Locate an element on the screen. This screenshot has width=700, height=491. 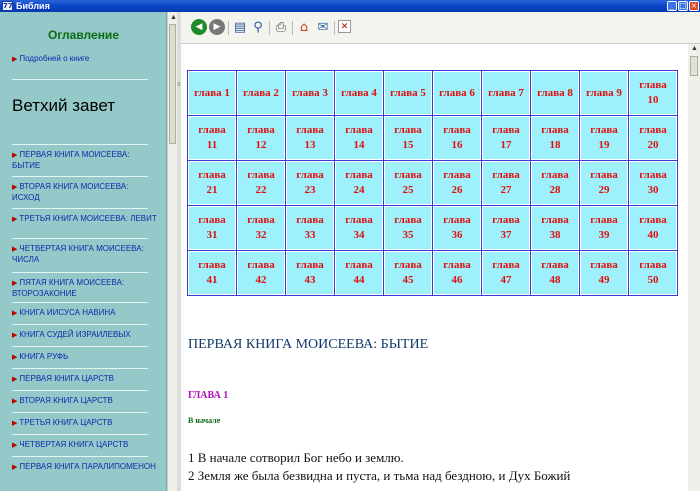
sidebar-book-item: ▶ ПЕРВАЯ КНИГА МОИСЕЕВА: БЫТИЕ is located at coordinates (84, 160).